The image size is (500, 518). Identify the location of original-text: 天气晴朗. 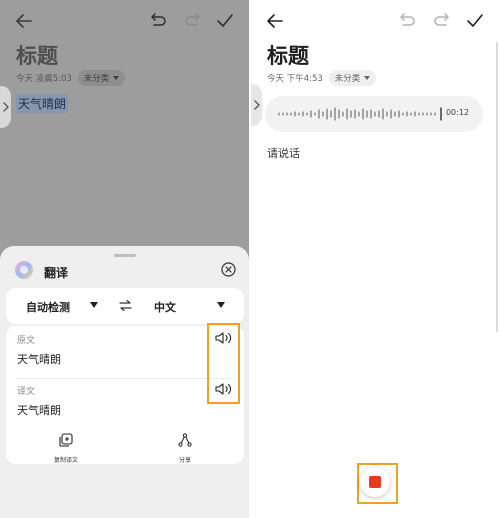
(39, 359).